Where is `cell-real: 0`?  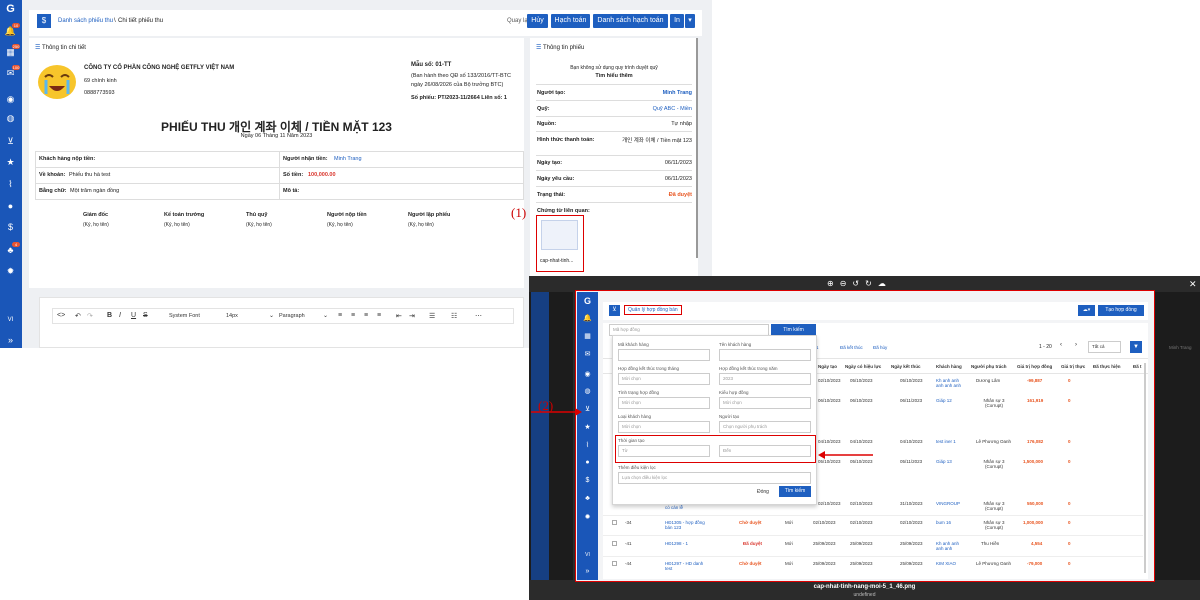 cell-real: 0 is located at coordinates (1069, 543).